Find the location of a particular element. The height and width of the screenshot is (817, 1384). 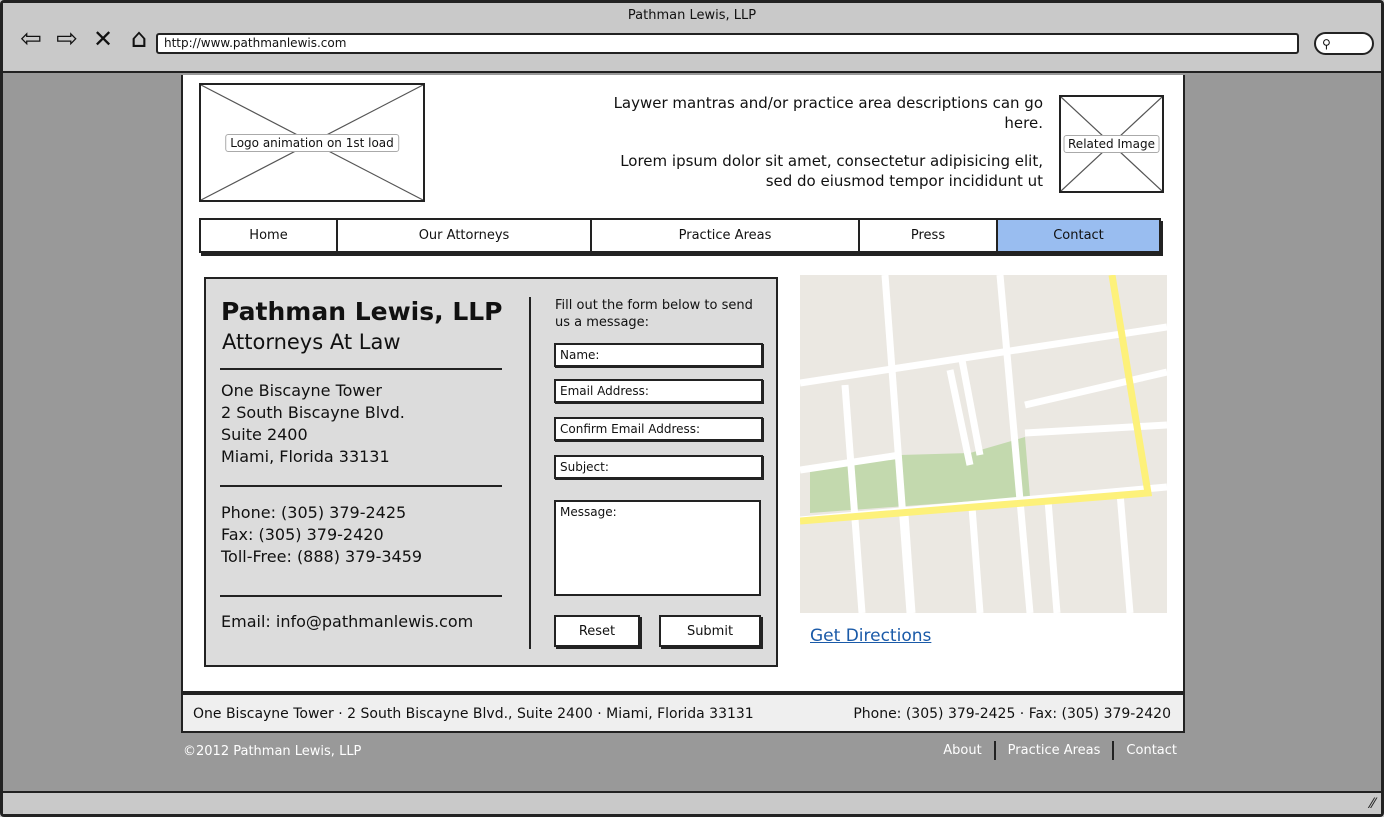

footer-links: About Practice Areas Contact is located at coordinates (1054, 750).